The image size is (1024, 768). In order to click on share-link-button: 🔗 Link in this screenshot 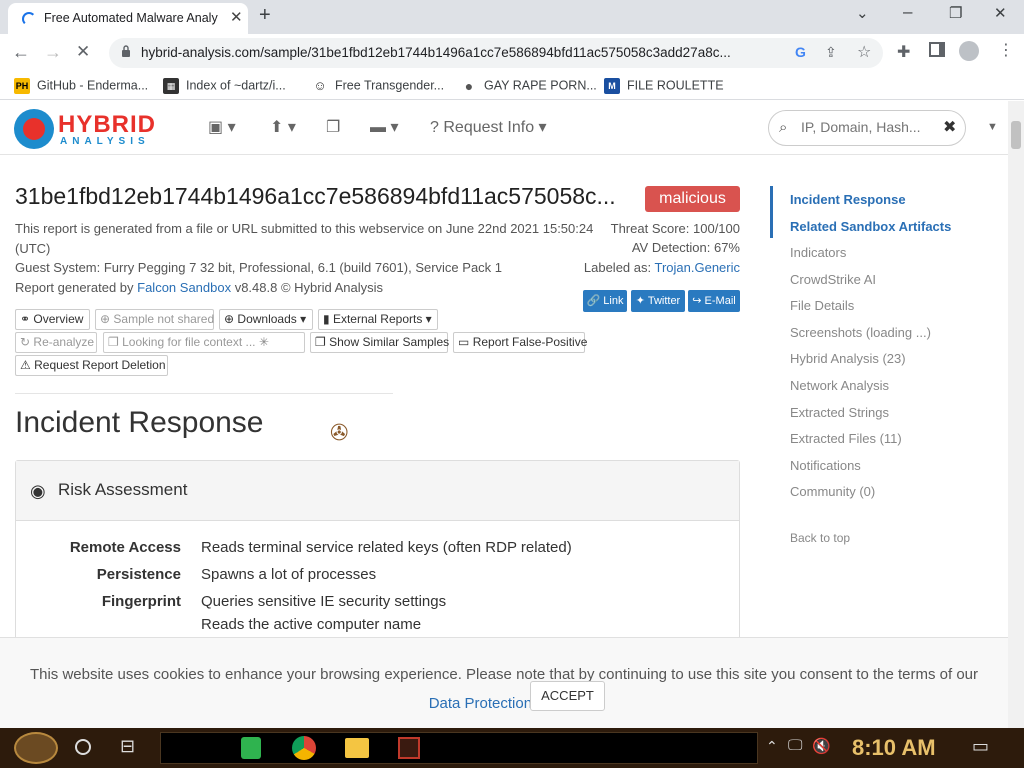, I will do `click(605, 301)`.